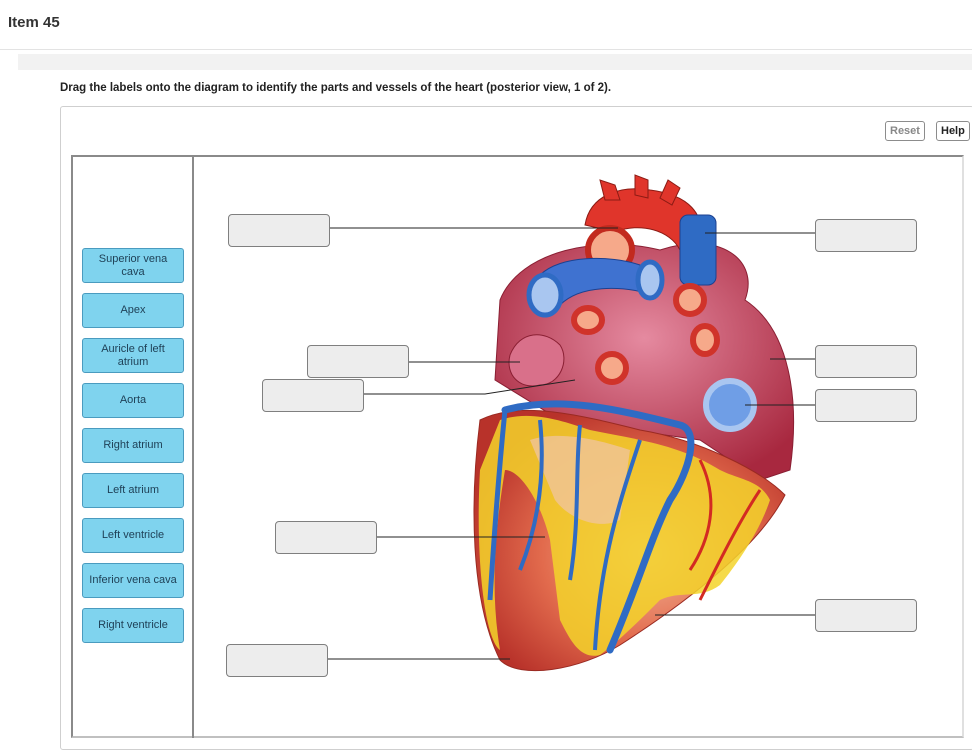 The height and width of the screenshot is (754, 972). Describe the element at coordinates (133, 580) in the screenshot. I see `label-chip-inferior-vena-cava: Inferior vena cava` at that location.